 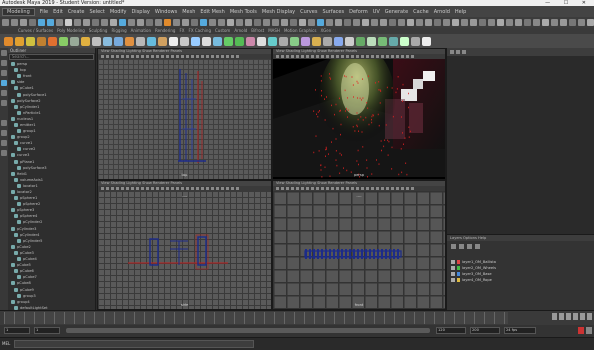 I want to click on menu-item: Windows, so click(x=166, y=12).